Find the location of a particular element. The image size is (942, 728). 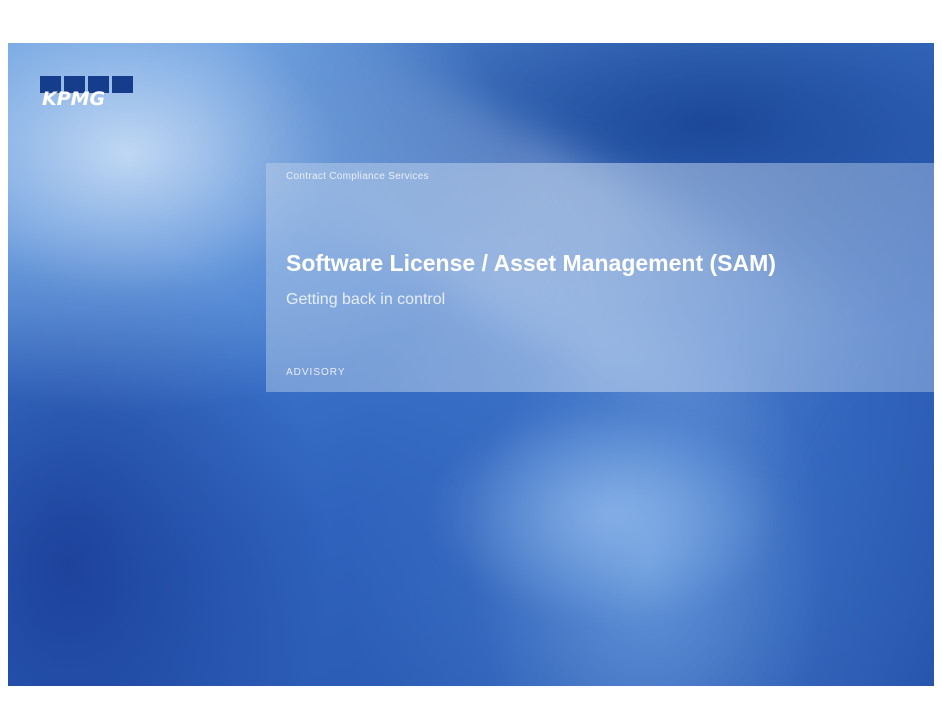

kpmg-logo: KPMG is located at coordinates (88, 96).